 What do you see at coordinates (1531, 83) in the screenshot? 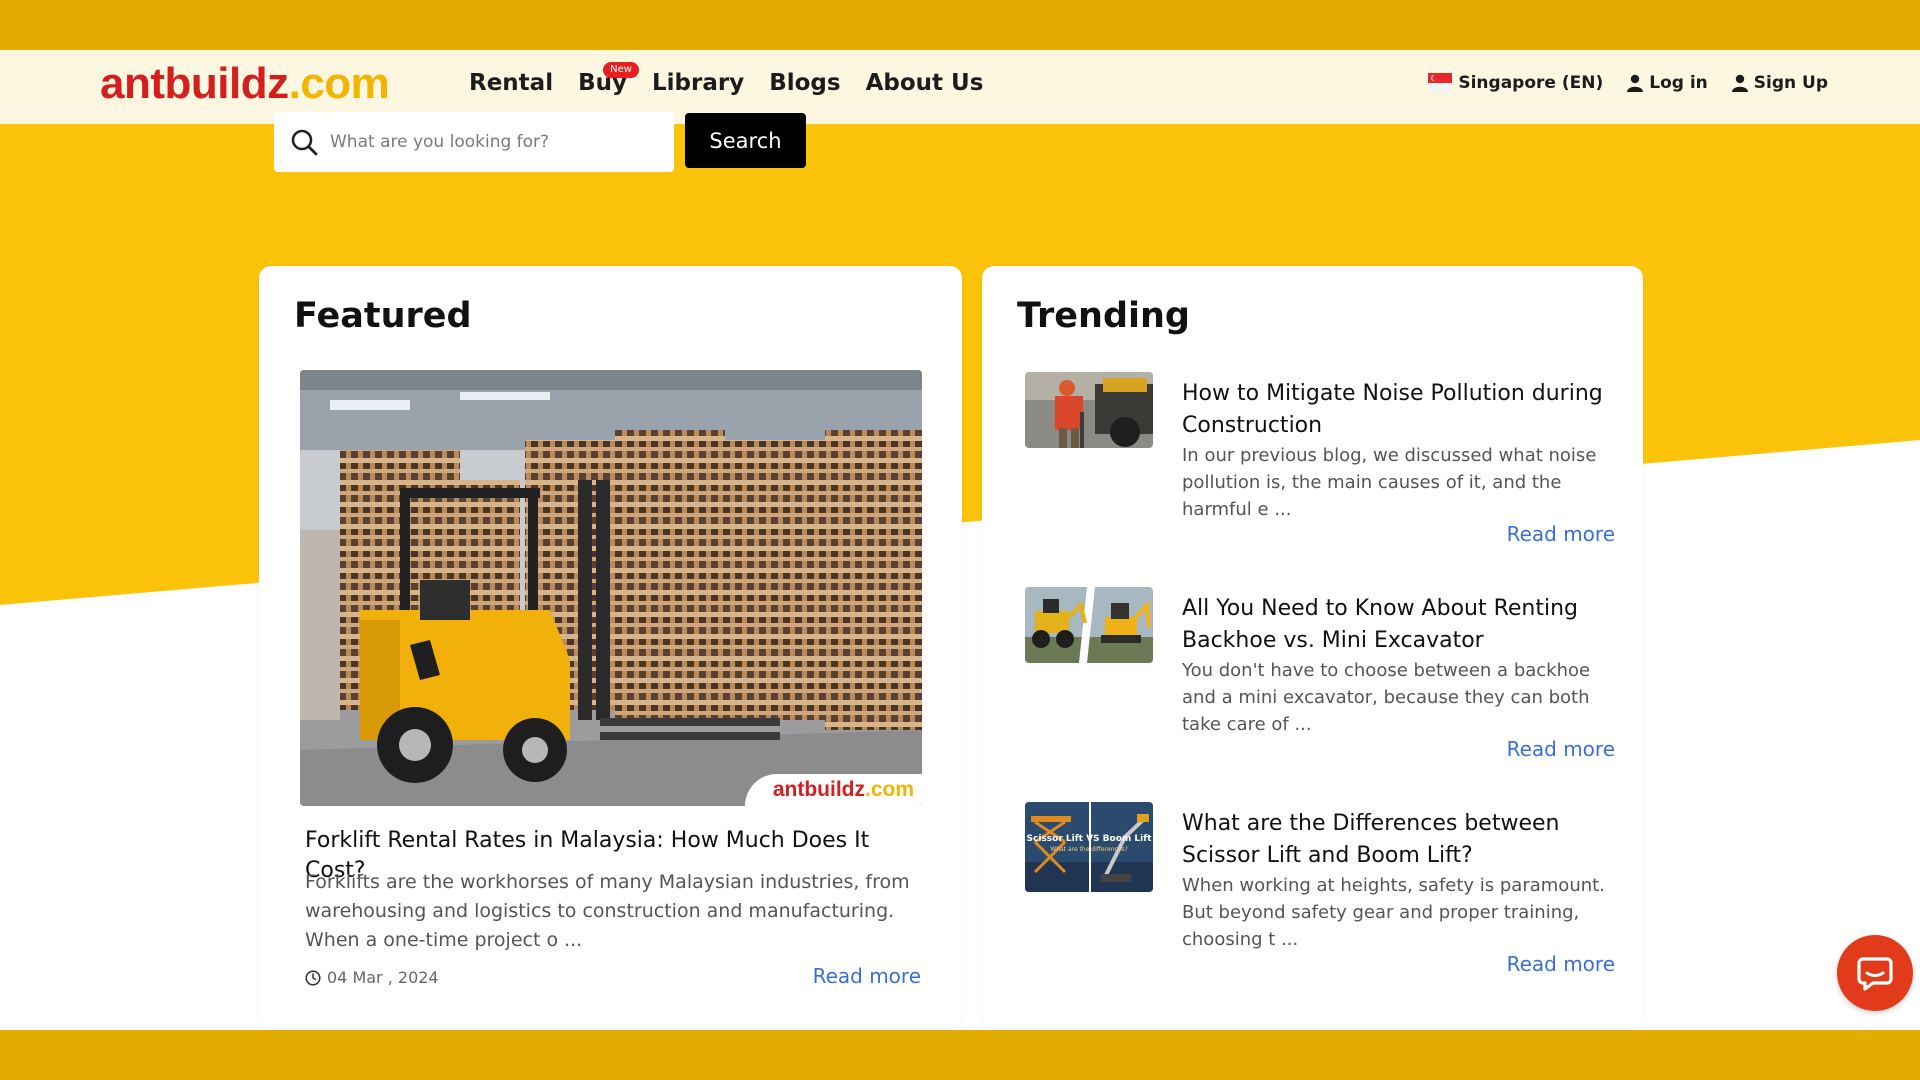
I see `region-label: Singapore (EN)` at bounding box center [1531, 83].